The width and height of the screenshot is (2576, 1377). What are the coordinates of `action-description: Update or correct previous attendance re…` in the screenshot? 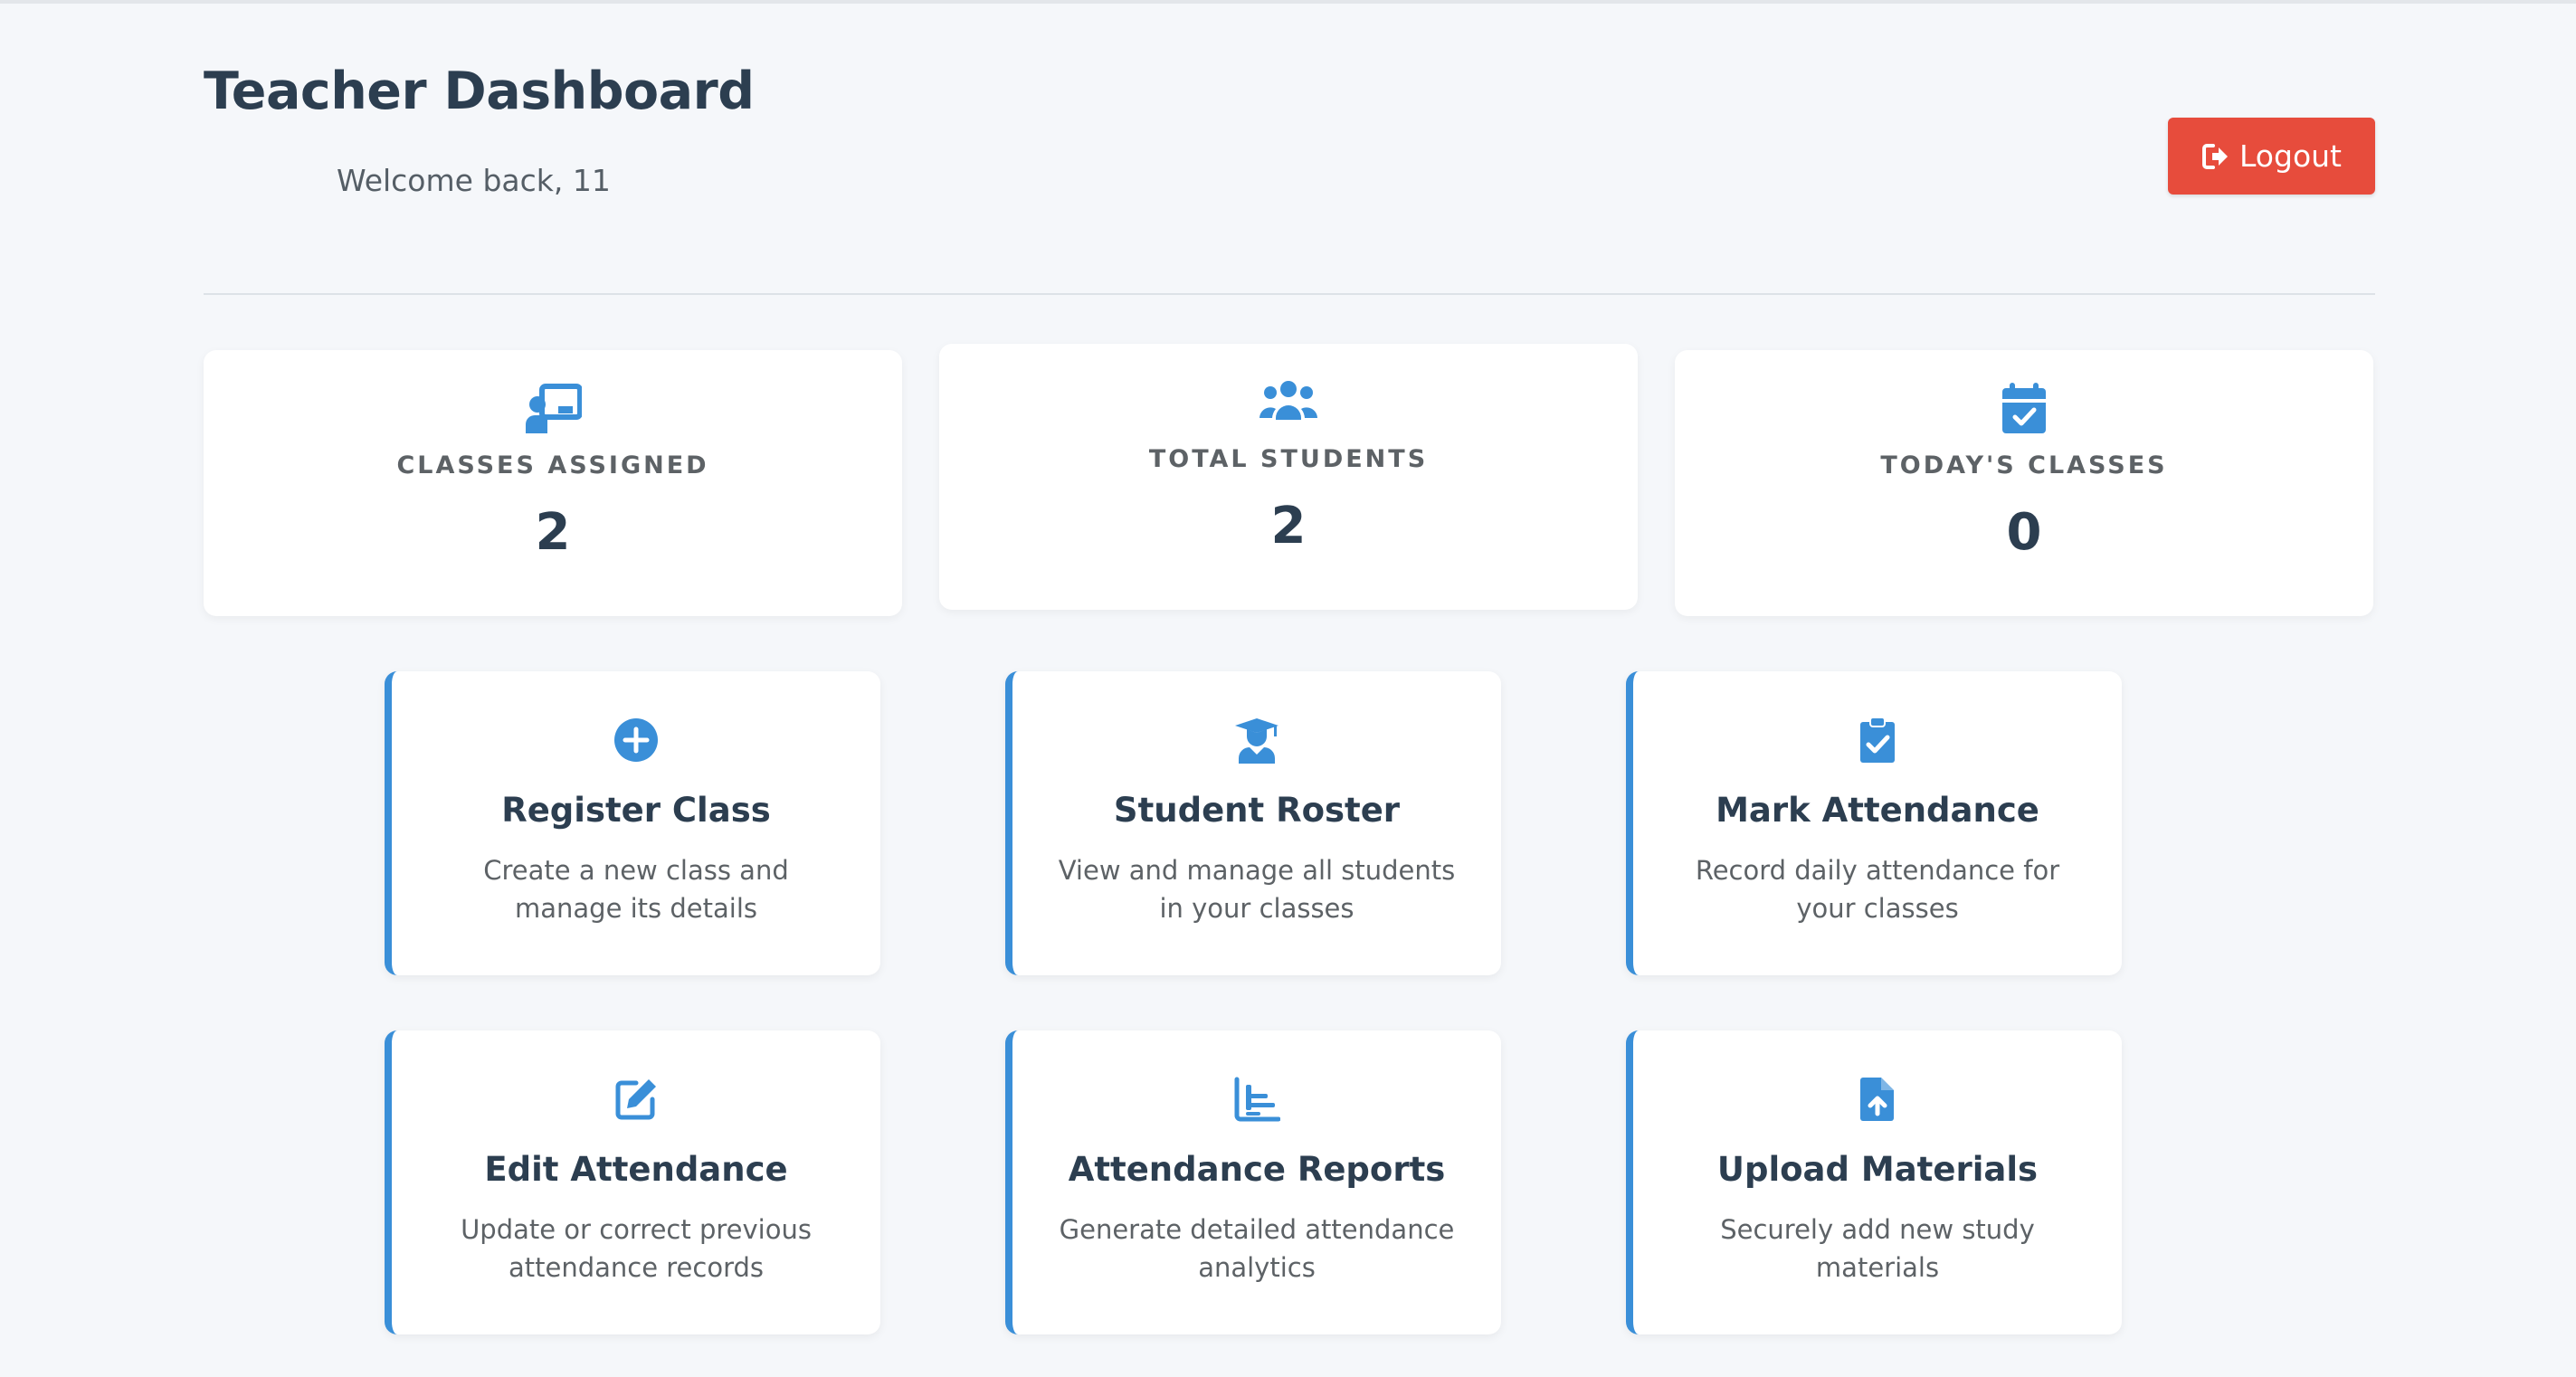 It's located at (636, 1248).